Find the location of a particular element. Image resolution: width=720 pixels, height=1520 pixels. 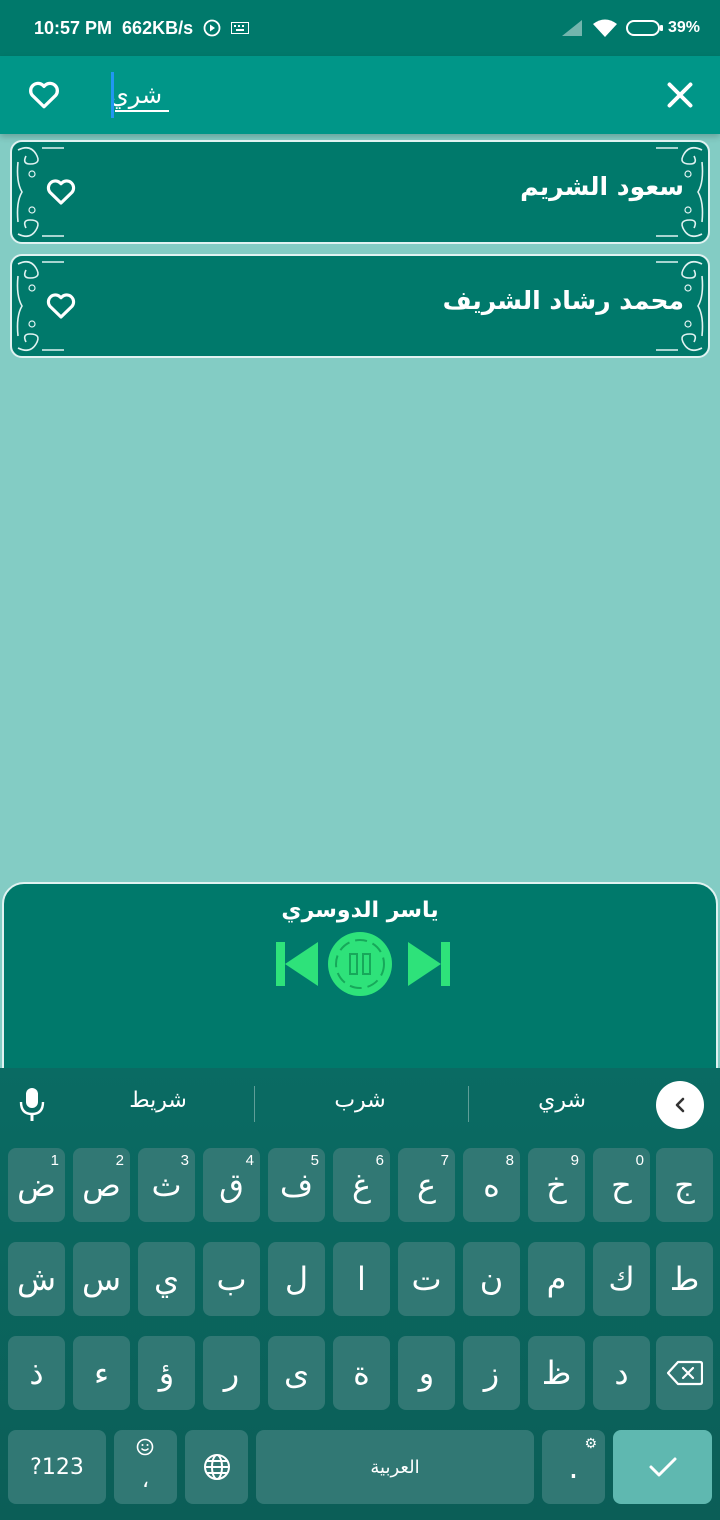

key: و is located at coordinates (426, 1373).